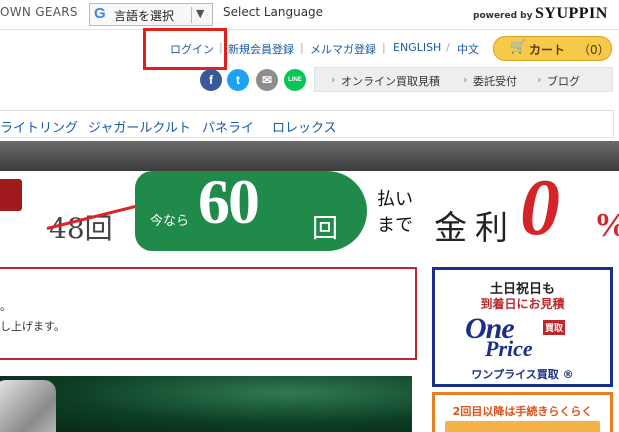  What do you see at coordinates (208, 313) in the screenshot?
I see `notice-box: 。 し上げます。` at bounding box center [208, 313].